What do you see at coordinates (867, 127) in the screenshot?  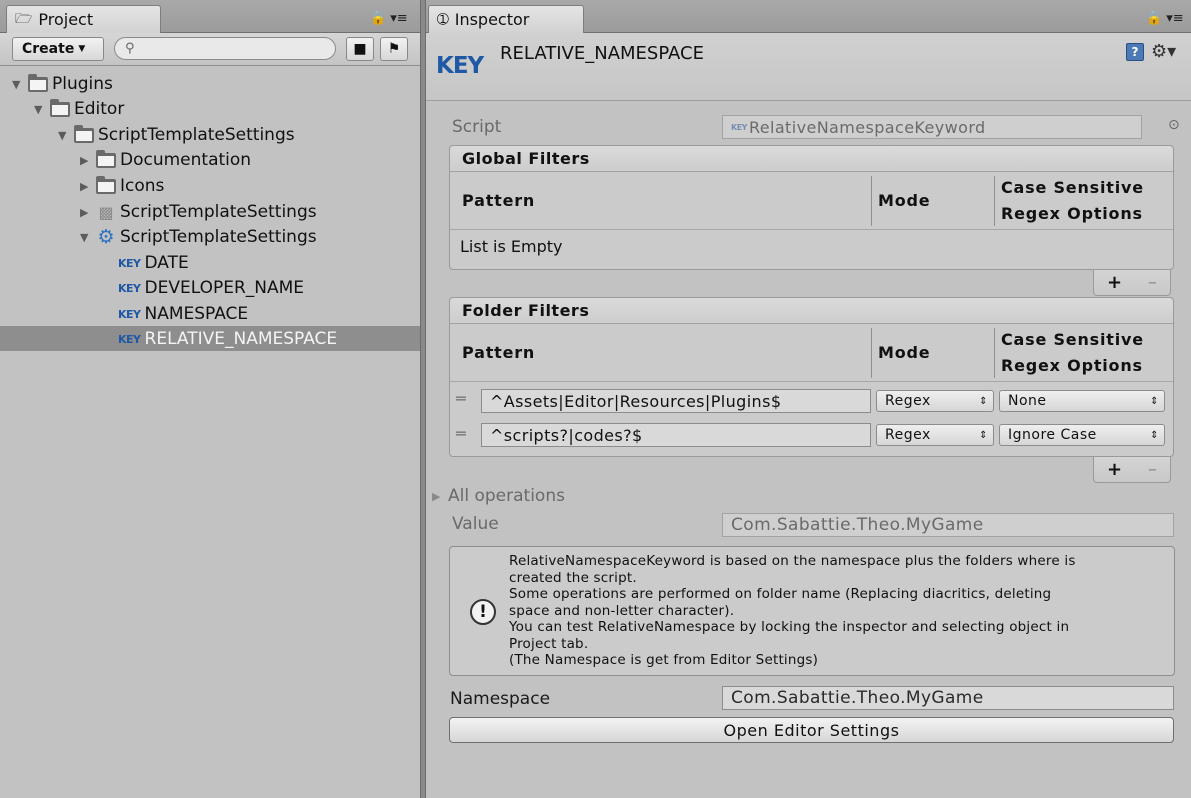 I see `script-field-value: RelativeNamespaceKeyword` at bounding box center [867, 127].